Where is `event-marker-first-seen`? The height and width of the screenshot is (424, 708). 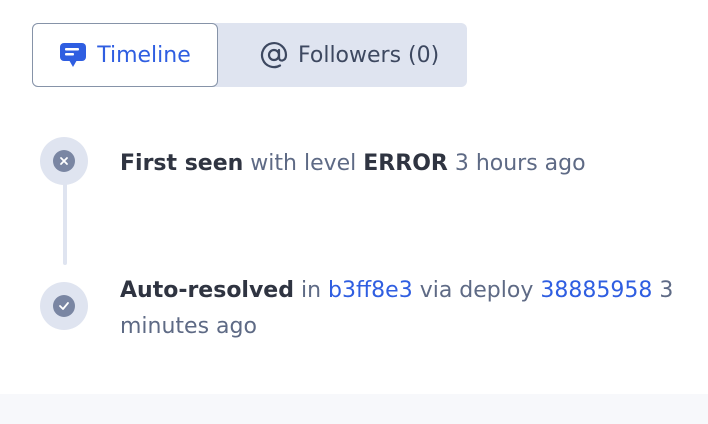
event-marker-first-seen is located at coordinates (64, 161).